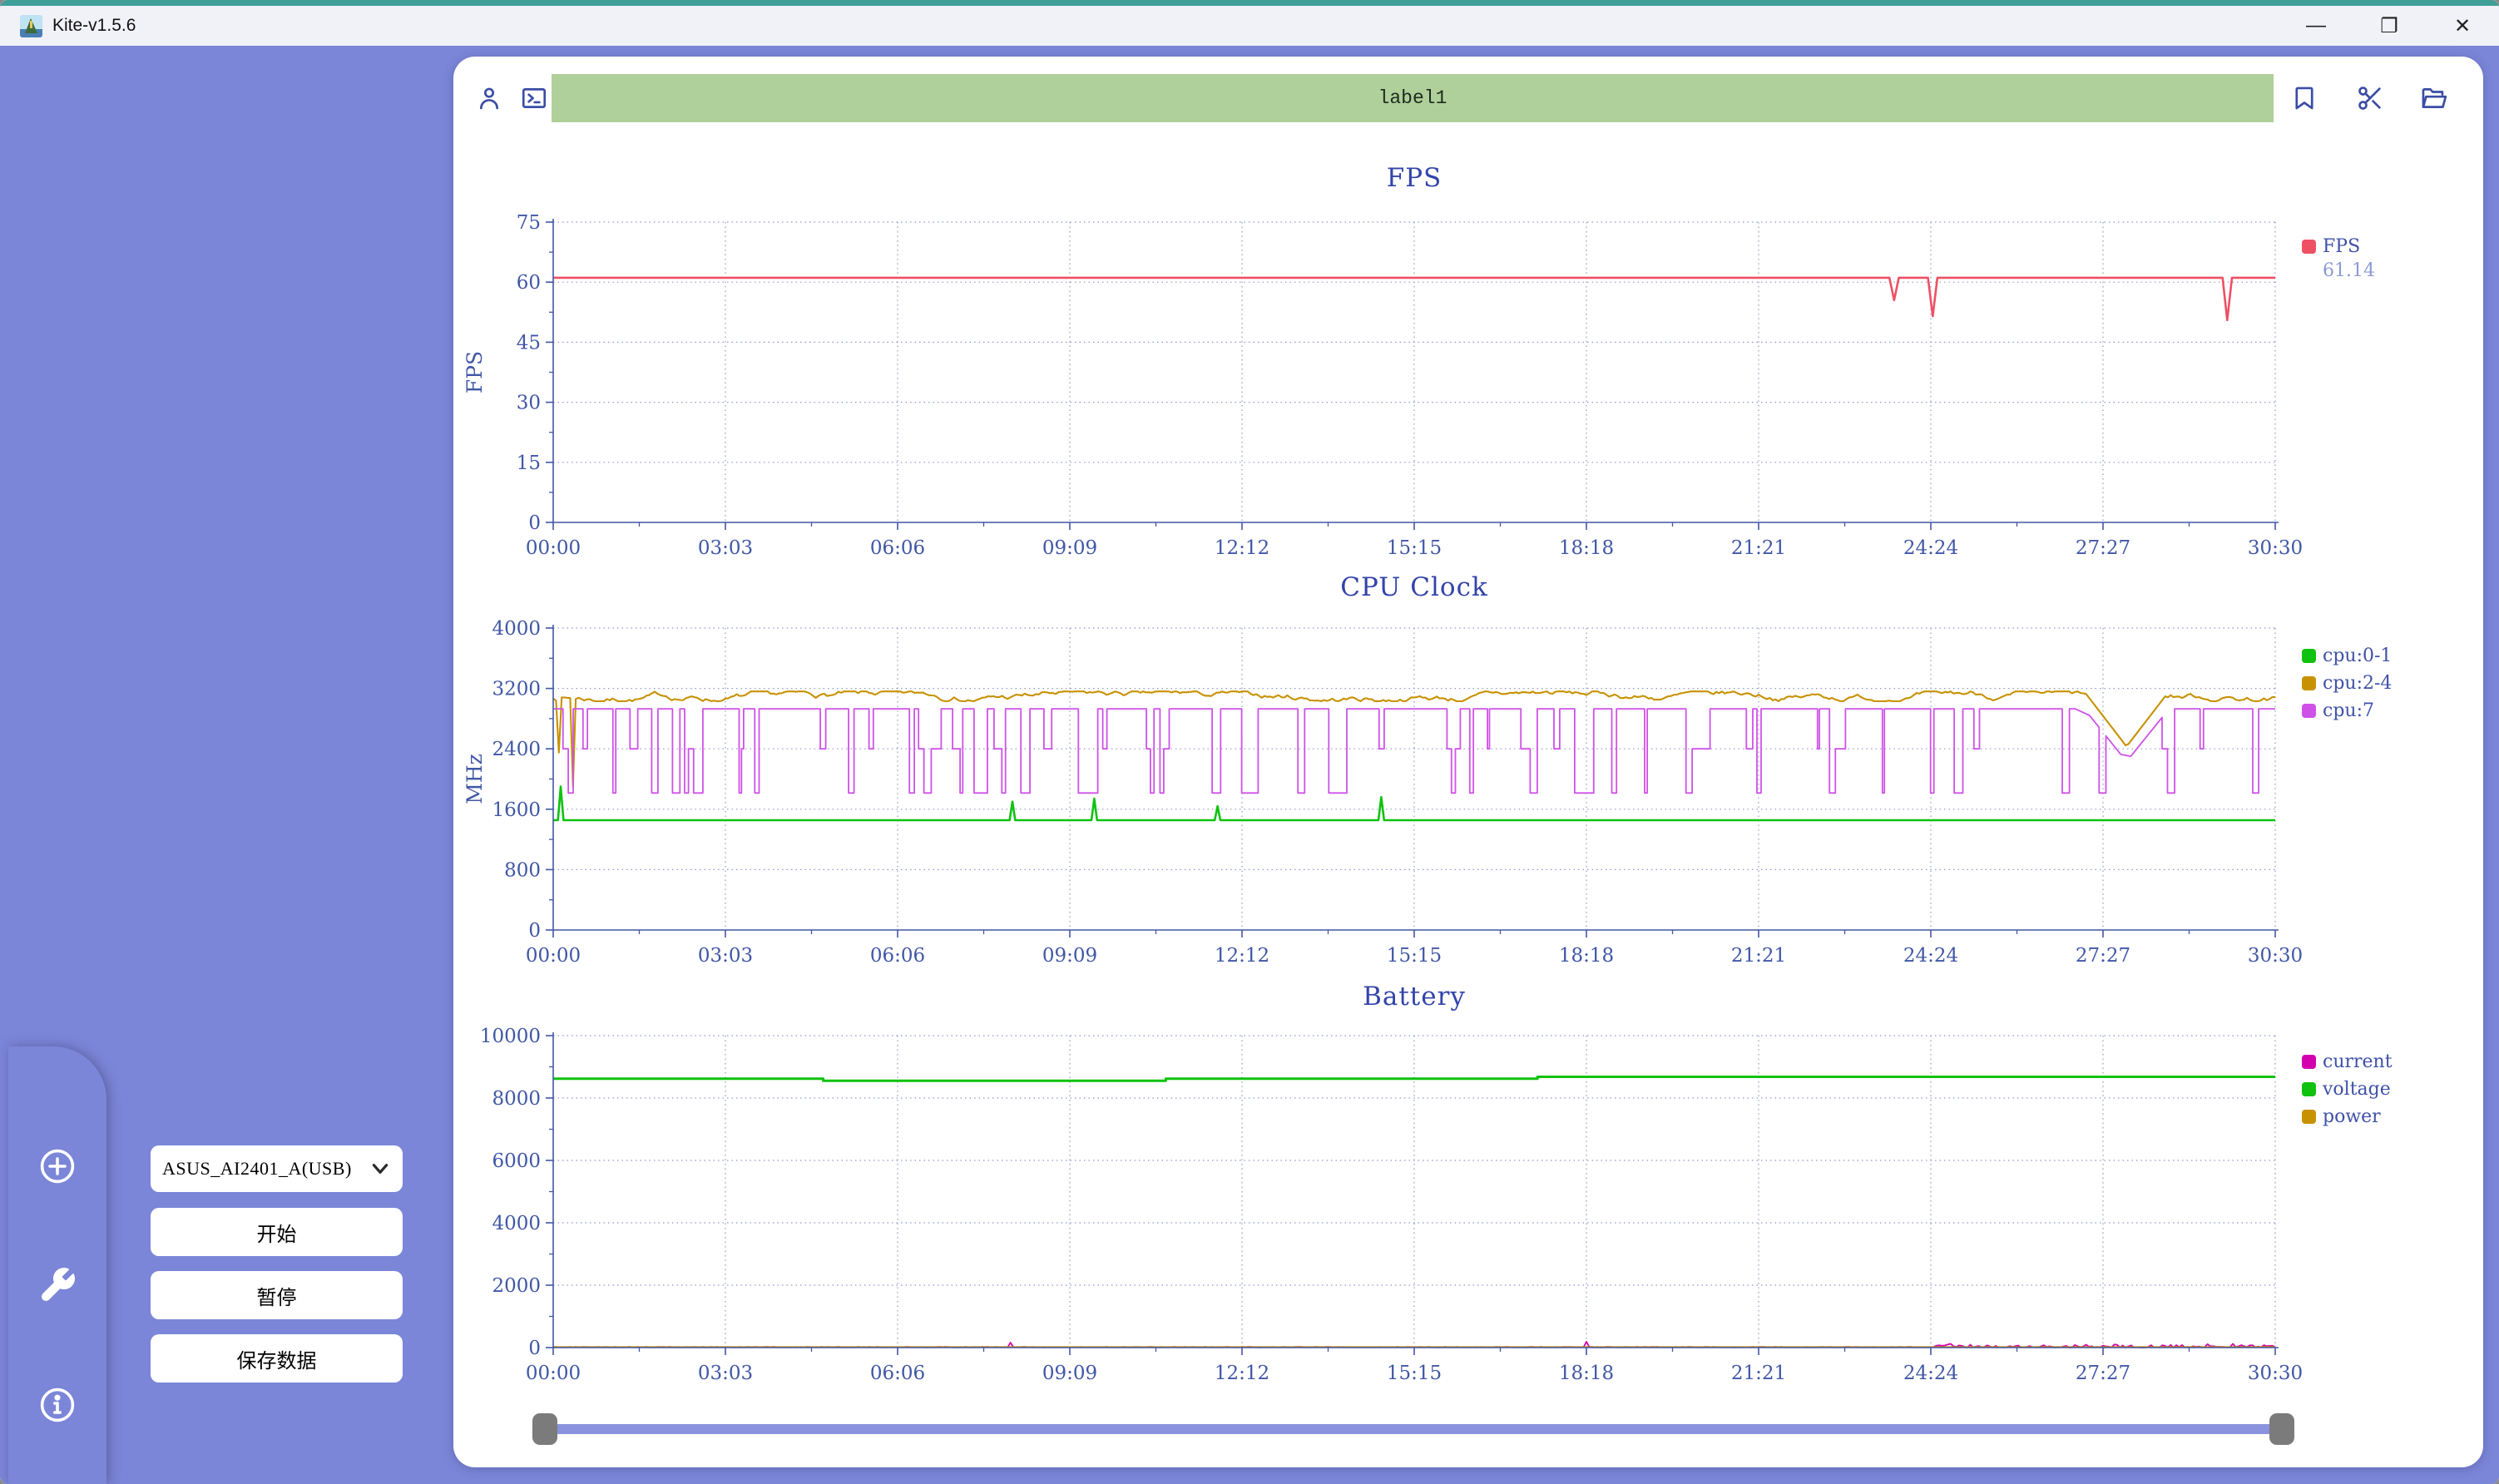 The width and height of the screenshot is (2499, 1484). What do you see at coordinates (257, 1168) in the screenshot?
I see `device-select-value: ASUS_AI2401_A(USB)` at bounding box center [257, 1168].